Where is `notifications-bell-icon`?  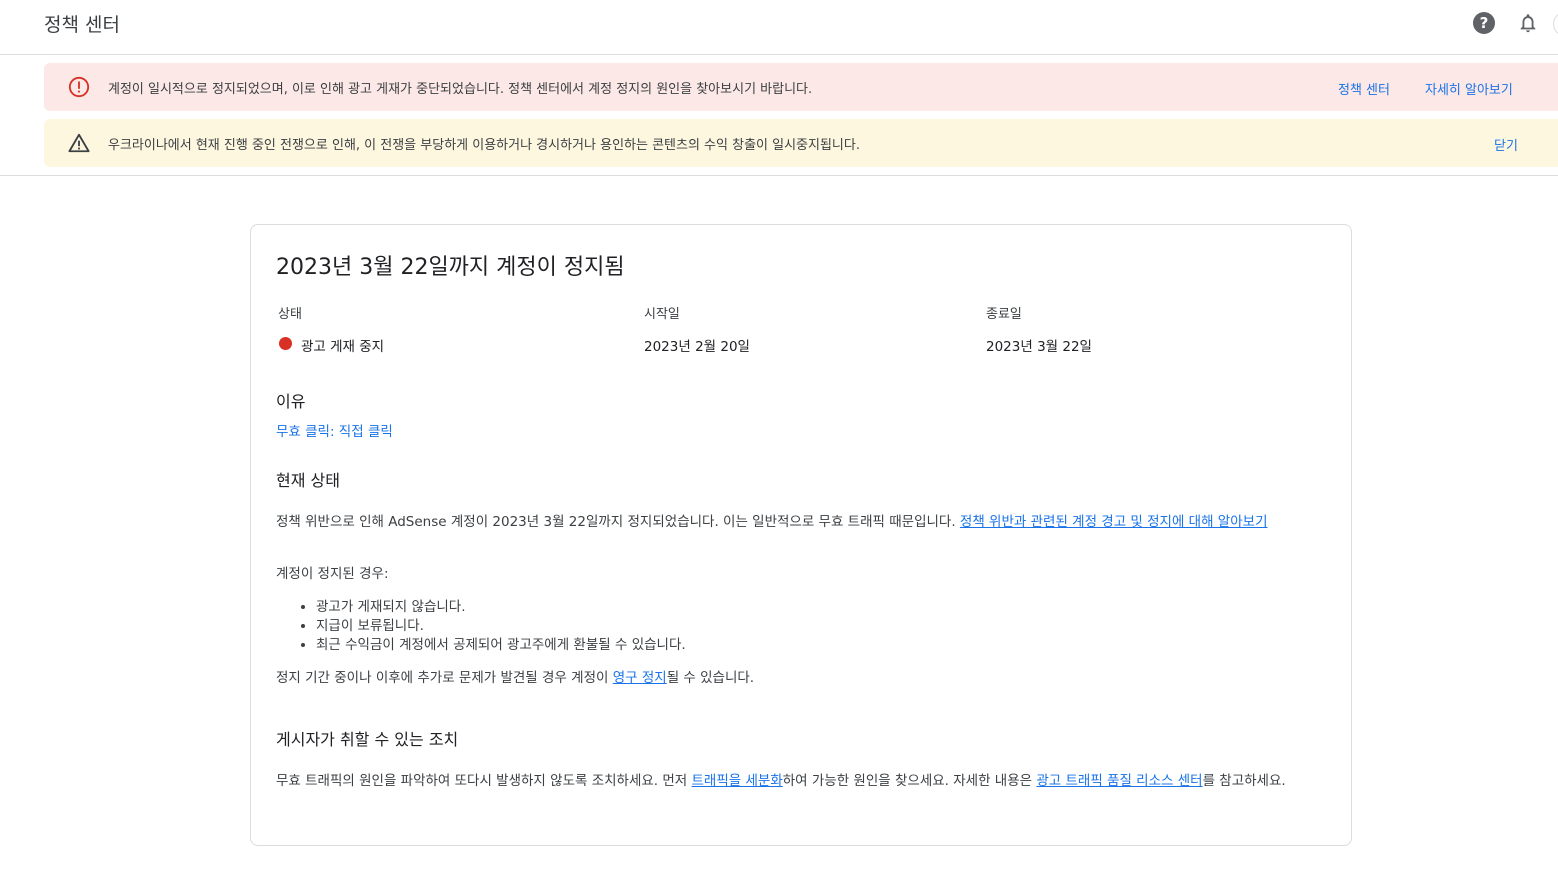
notifications-bell-icon is located at coordinates (1528, 23).